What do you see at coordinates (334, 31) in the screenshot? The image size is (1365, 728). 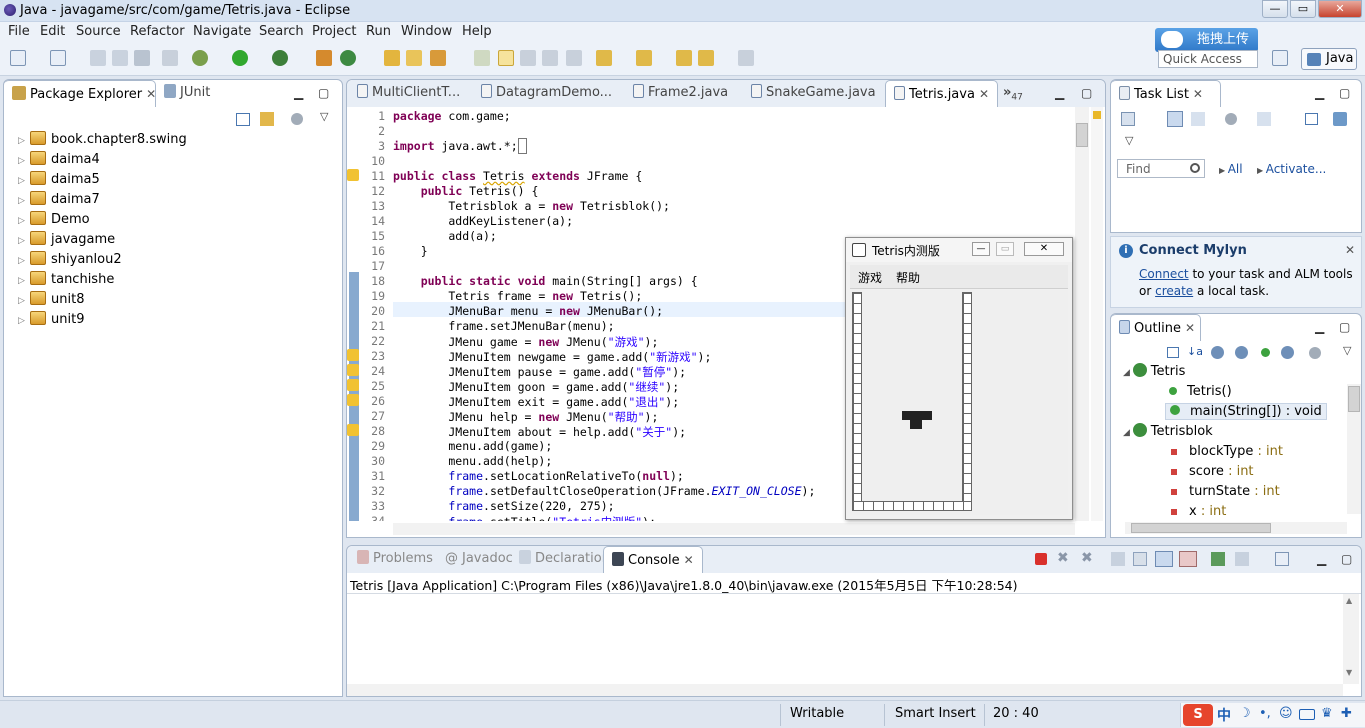 I see `menu-project: Project` at bounding box center [334, 31].